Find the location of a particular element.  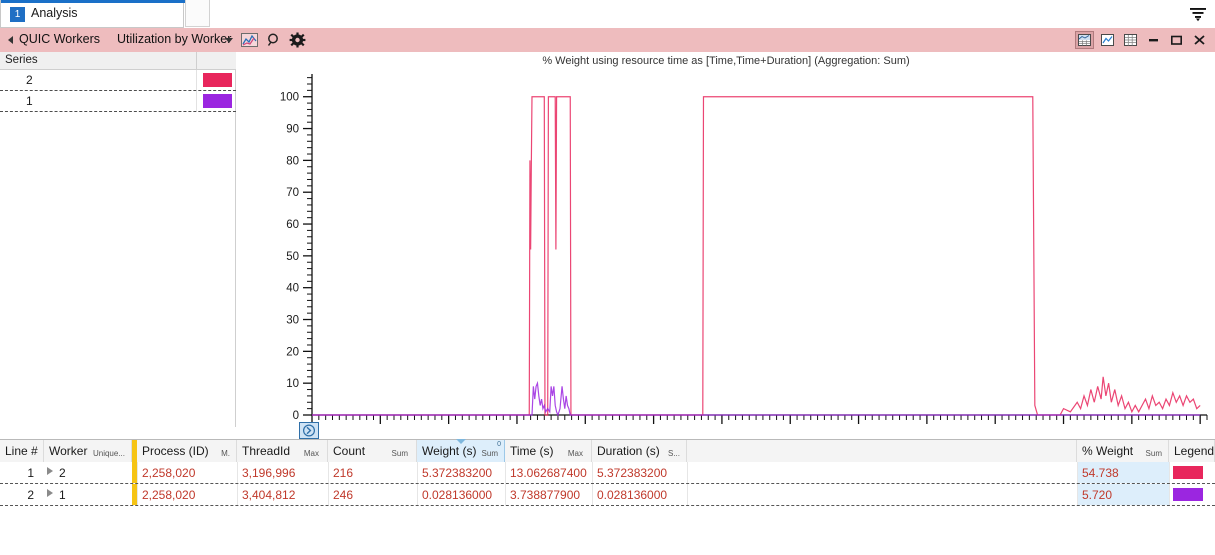

column-header-threadid: ThreadId Max is located at coordinates (282, 451).